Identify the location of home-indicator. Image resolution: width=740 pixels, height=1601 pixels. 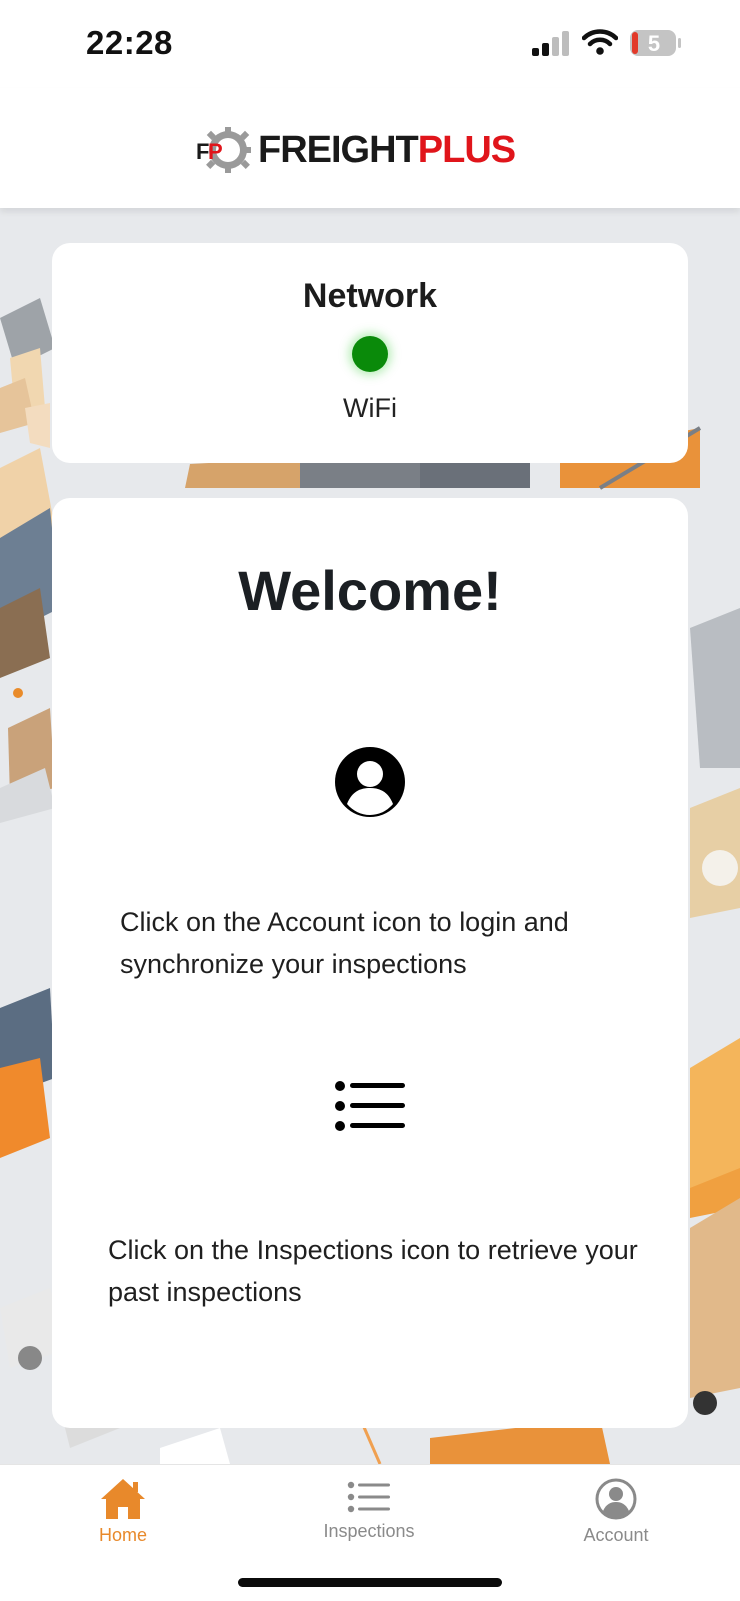
(370, 1582).